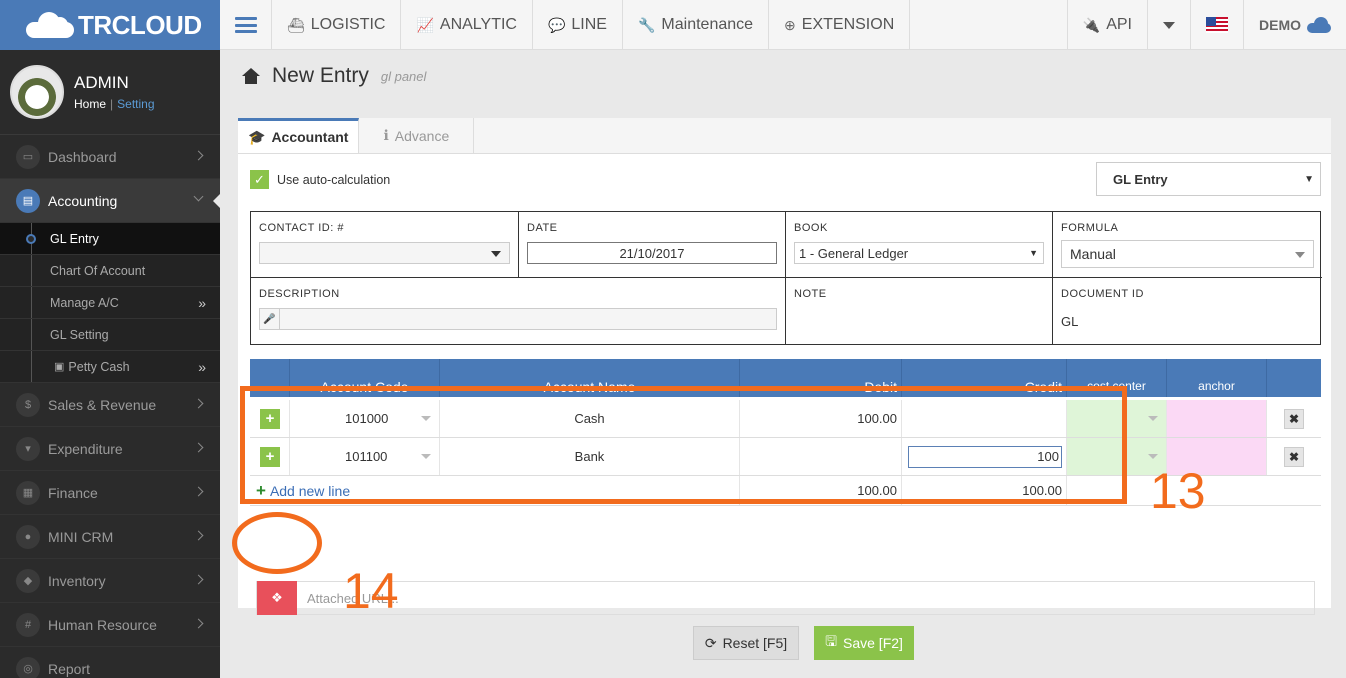  What do you see at coordinates (696, 25) in the screenshot?
I see `nav-maintenance: 🔧 Maintenance` at bounding box center [696, 25].